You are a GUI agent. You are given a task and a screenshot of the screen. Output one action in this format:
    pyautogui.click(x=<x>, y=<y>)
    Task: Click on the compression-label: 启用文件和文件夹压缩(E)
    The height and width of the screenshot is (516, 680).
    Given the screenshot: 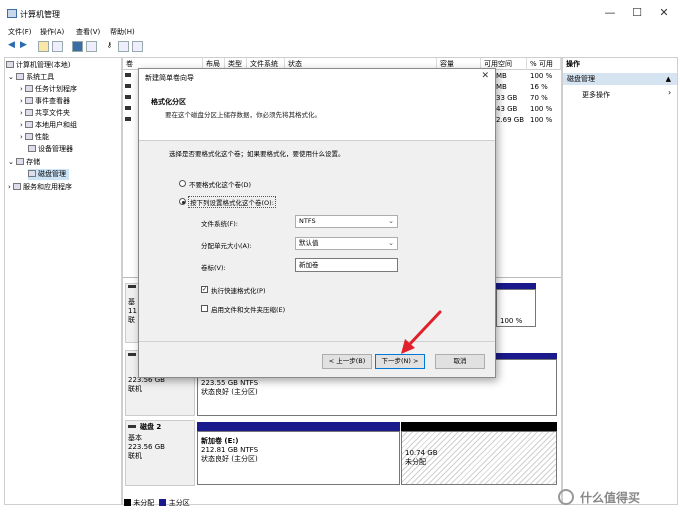 What is the action you would take?
    pyautogui.click(x=248, y=309)
    